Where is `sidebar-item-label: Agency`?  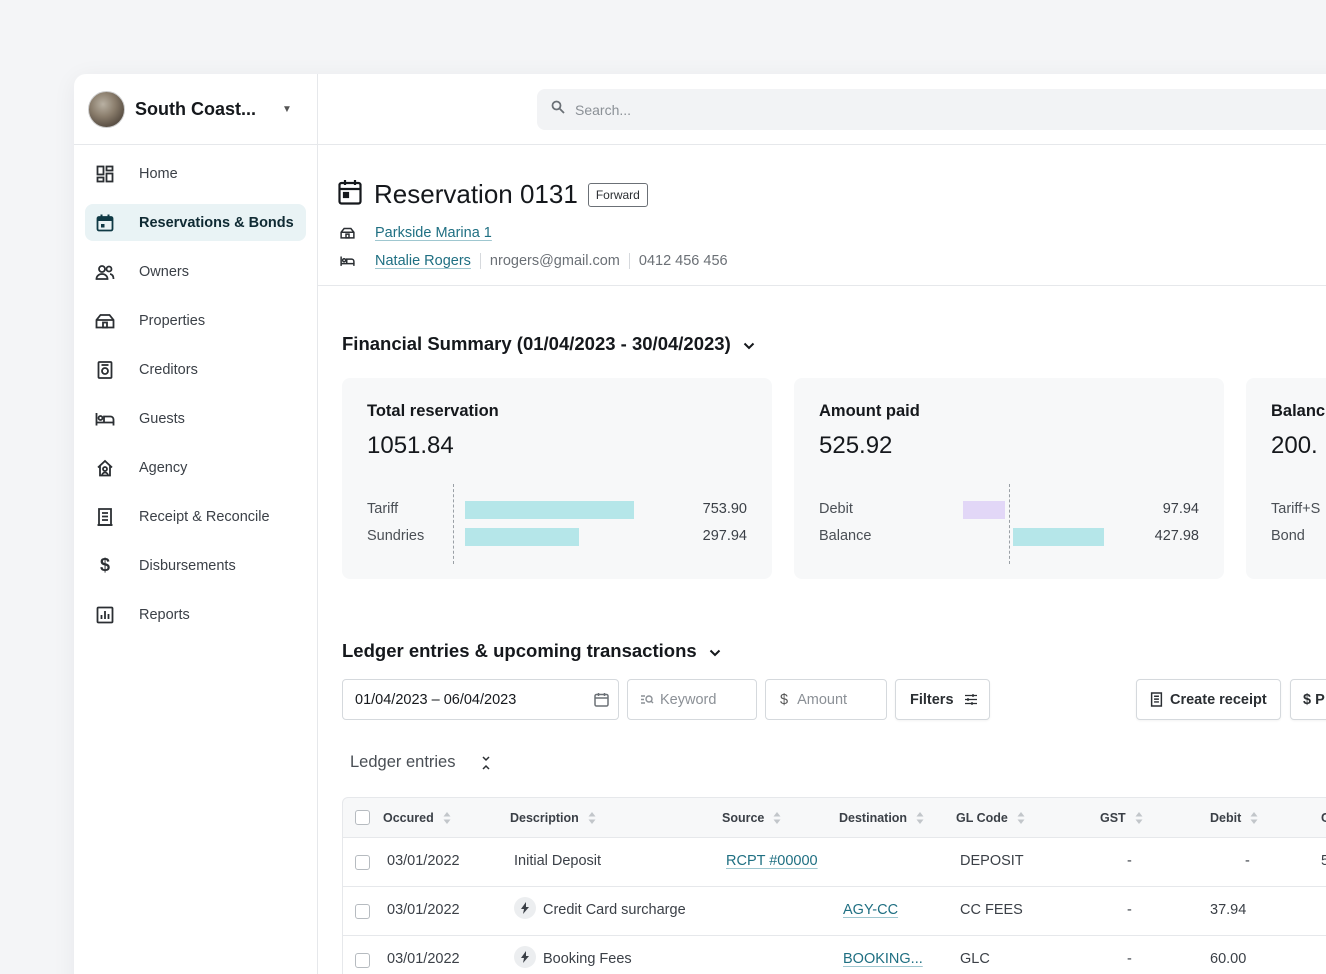
sidebar-item-label: Agency is located at coordinates (163, 467).